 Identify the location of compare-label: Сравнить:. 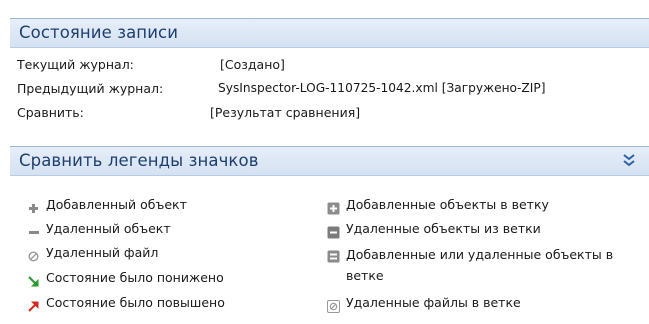
(50, 112).